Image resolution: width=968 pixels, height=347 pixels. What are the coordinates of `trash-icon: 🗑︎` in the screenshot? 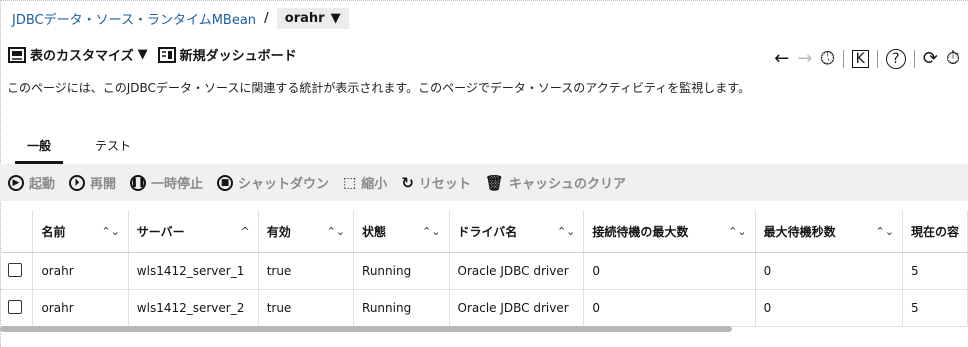 It's located at (494, 182).